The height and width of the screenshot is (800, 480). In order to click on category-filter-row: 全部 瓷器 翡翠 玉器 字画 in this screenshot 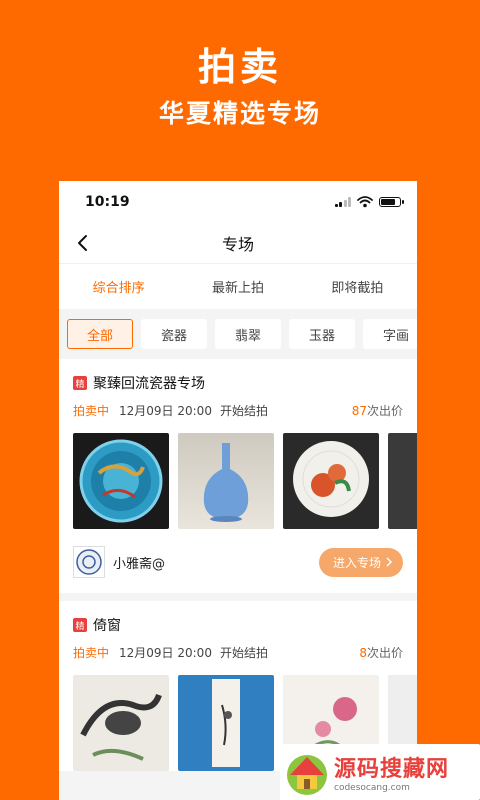, I will do `click(238, 334)`.